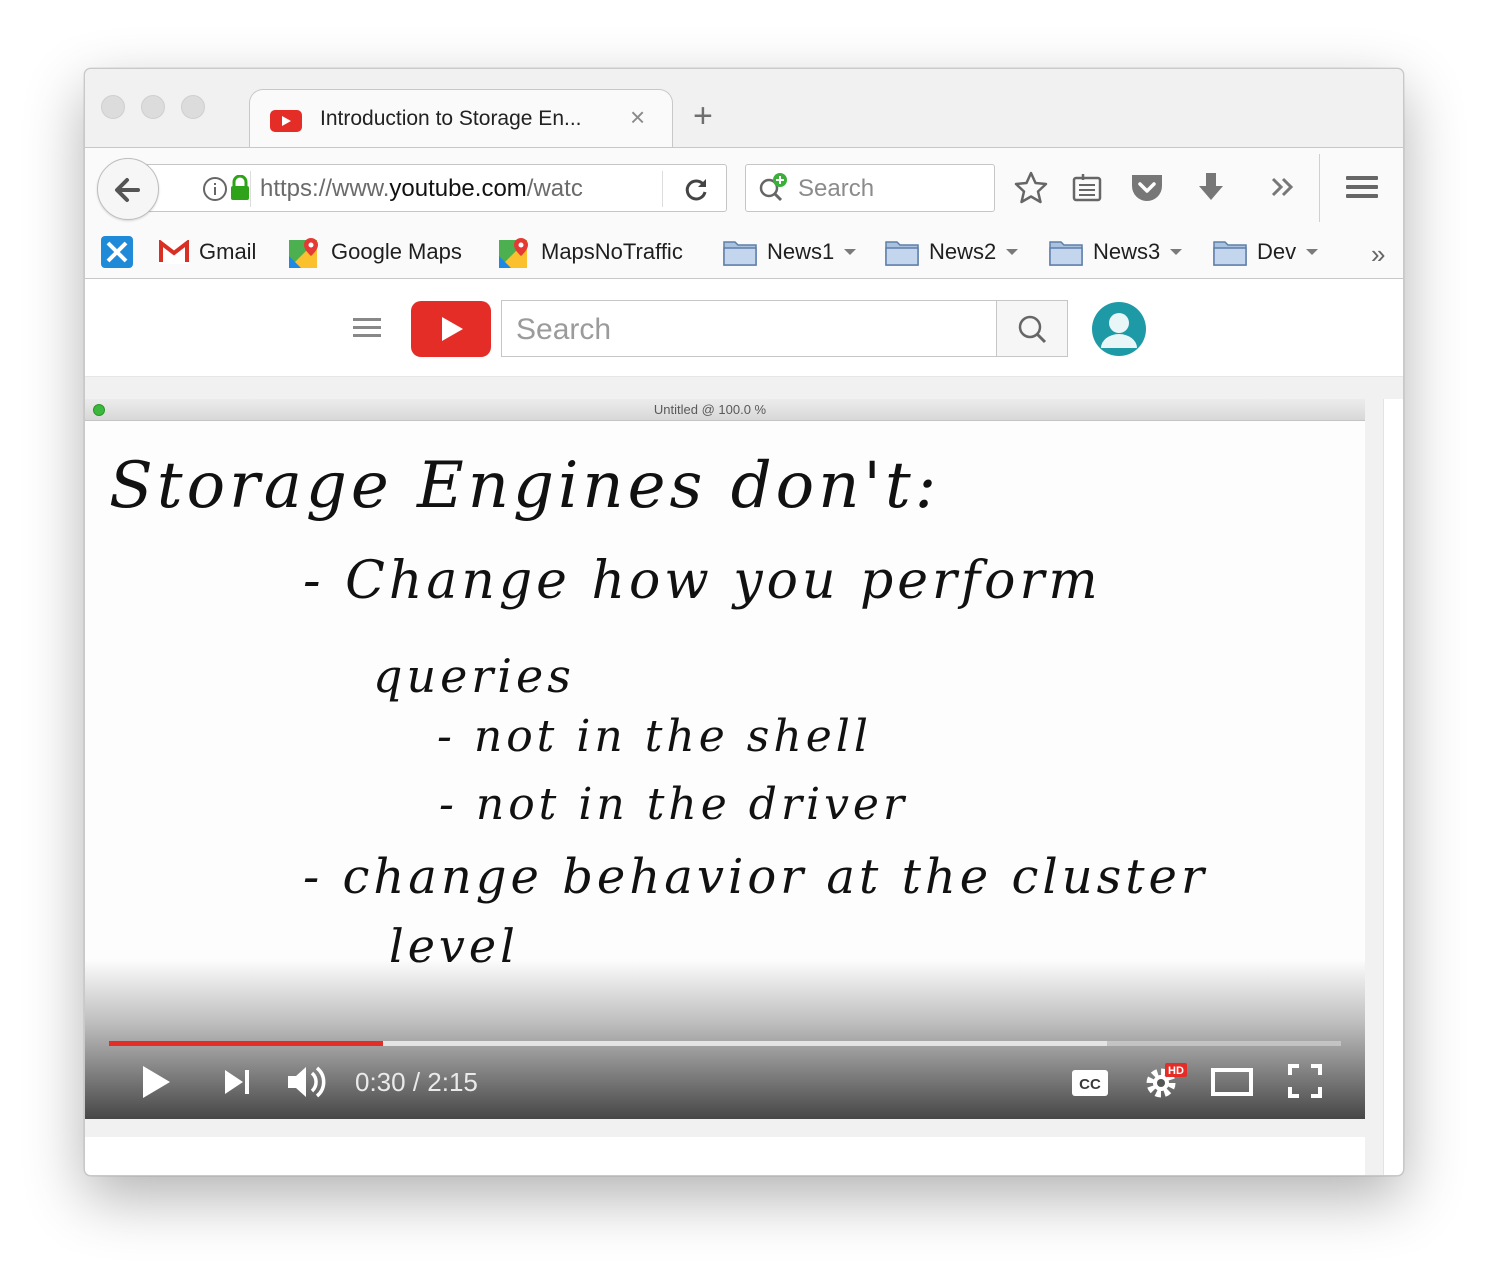 This screenshot has height=1276, width=1488. I want to click on back-button, so click(128, 189).